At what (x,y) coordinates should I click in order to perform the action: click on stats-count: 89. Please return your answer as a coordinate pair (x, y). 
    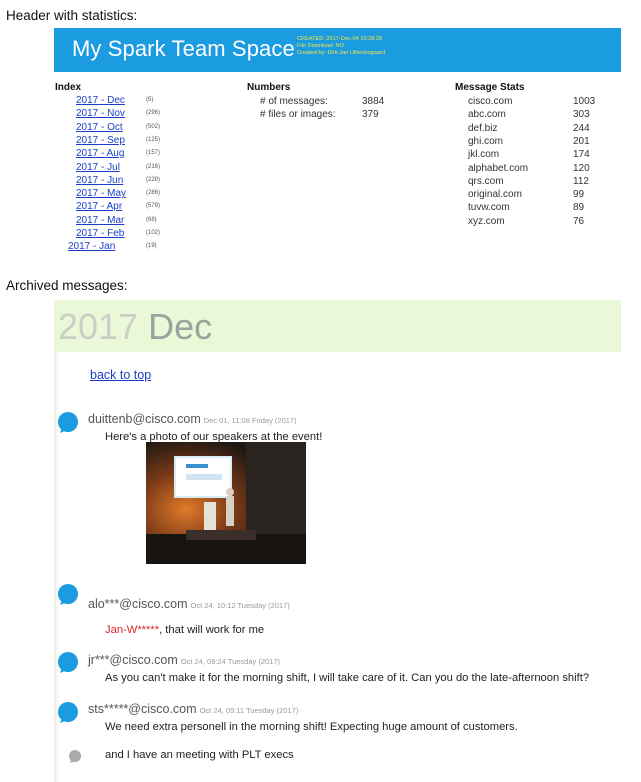
    Looking at the image, I should click on (579, 208).